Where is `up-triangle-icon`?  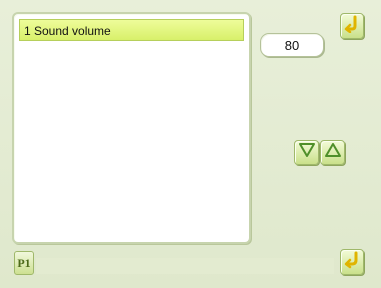
up-triangle-icon is located at coordinates (333, 152).